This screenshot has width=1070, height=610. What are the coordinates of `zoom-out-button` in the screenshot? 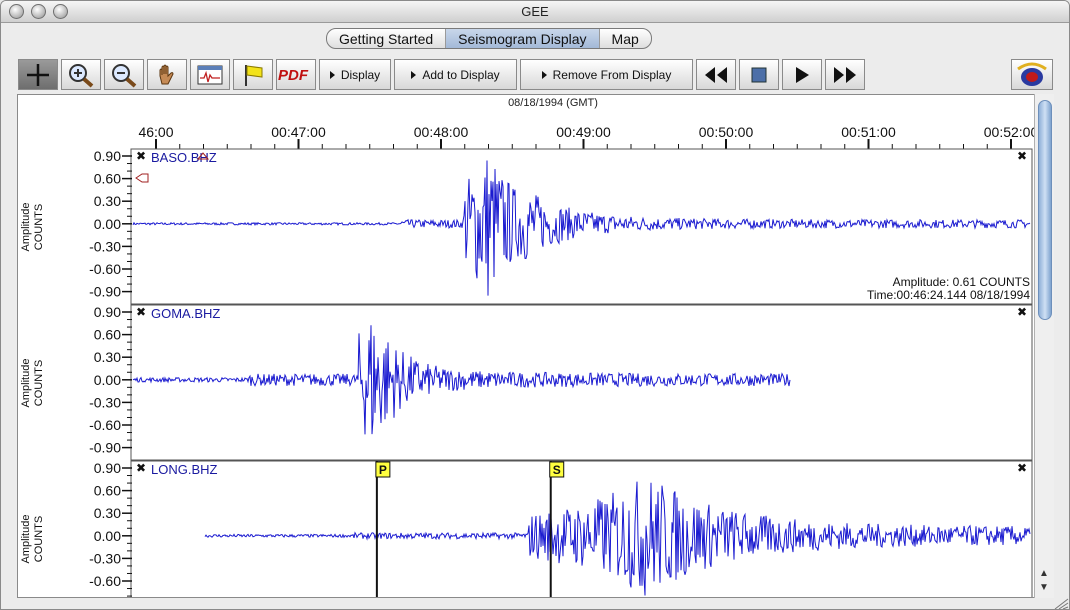 It's located at (124, 74).